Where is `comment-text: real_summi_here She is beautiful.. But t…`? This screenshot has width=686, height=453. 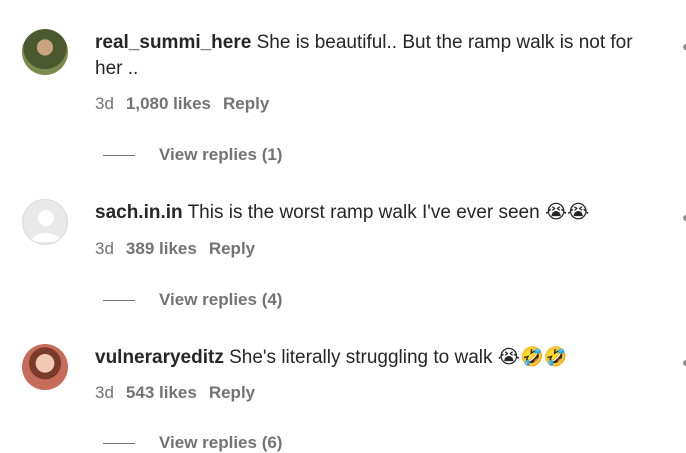
comment-text: real_summi_here She is beautiful.. But t… is located at coordinates (380, 56).